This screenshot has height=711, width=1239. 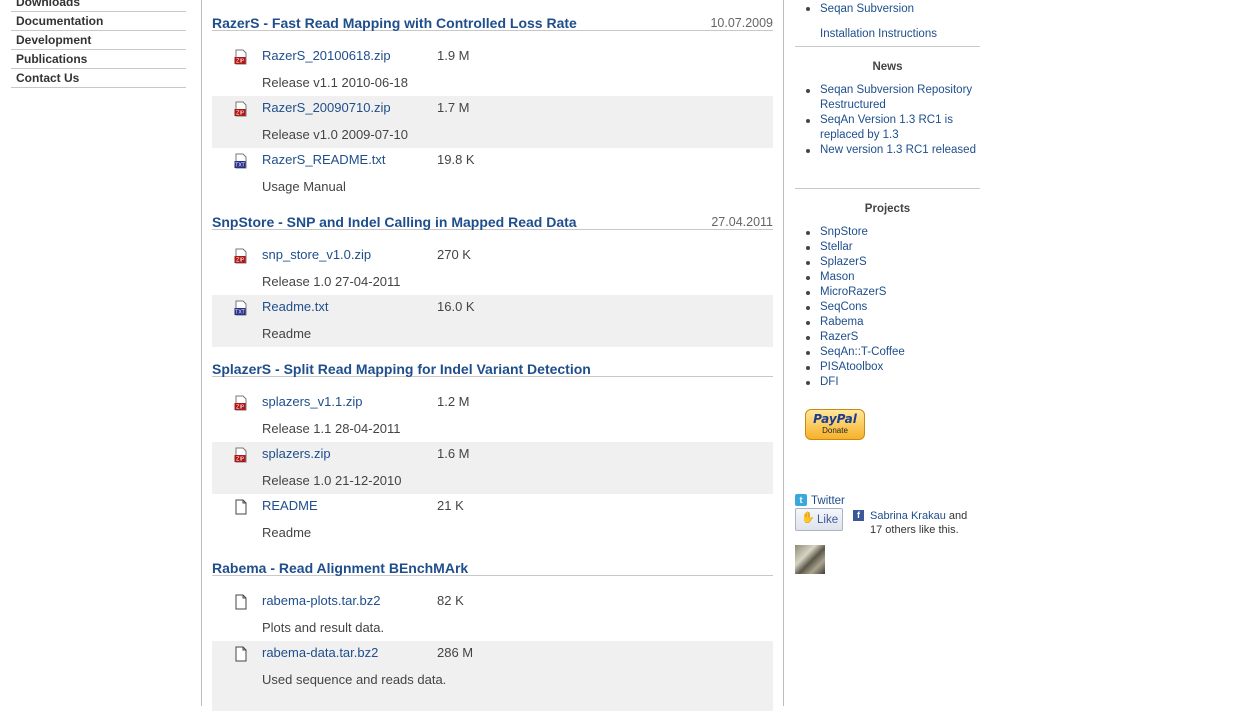 What do you see at coordinates (887, 382) in the screenshot?
I see `project-item: DFI` at bounding box center [887, 382].